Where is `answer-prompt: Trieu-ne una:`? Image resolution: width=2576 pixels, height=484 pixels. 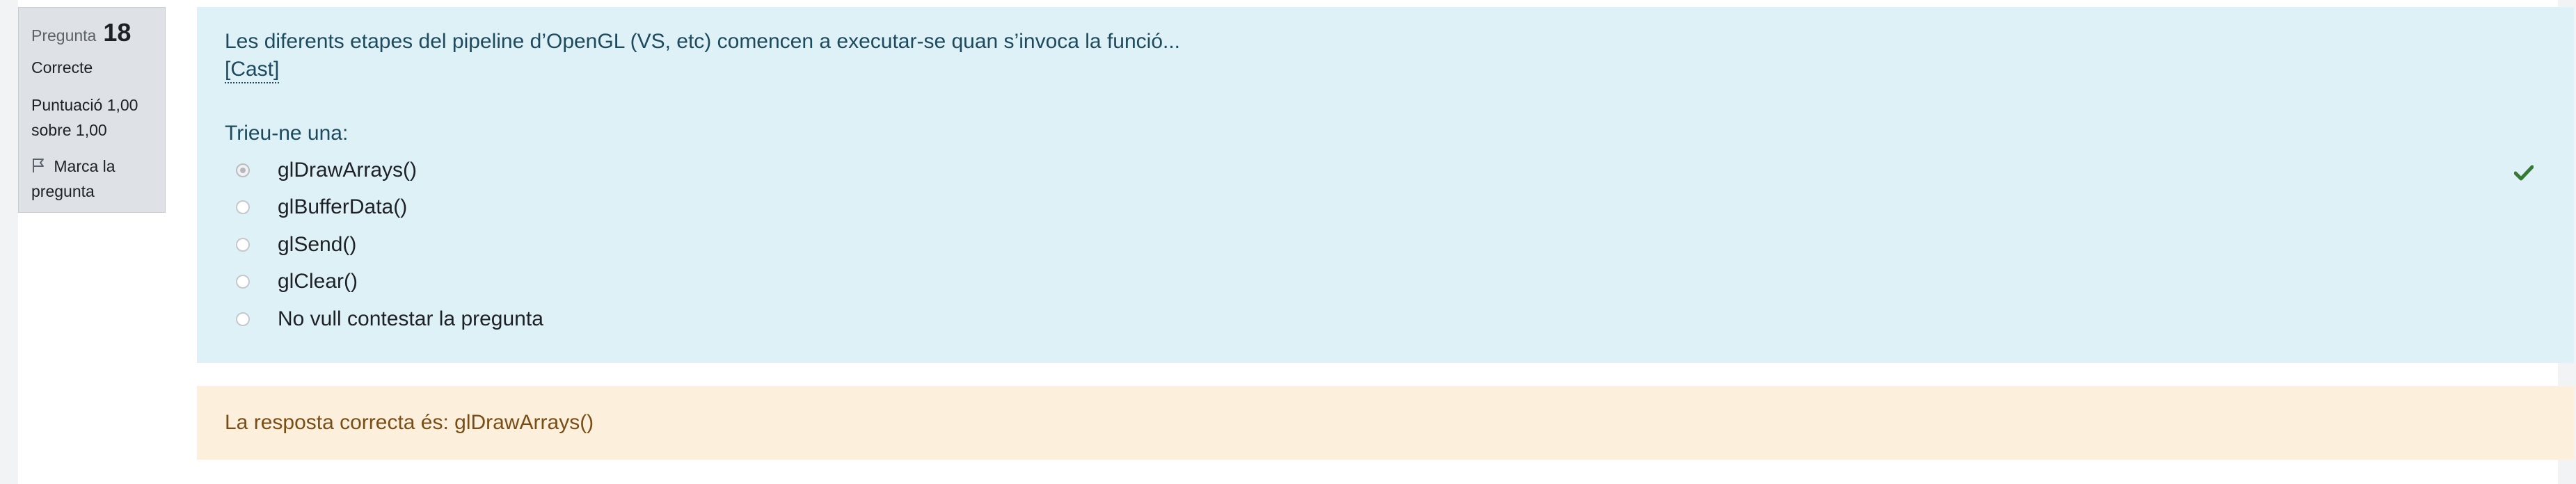 answer-prompt: Trieu-ne una: is located at coordinates (287, 133).